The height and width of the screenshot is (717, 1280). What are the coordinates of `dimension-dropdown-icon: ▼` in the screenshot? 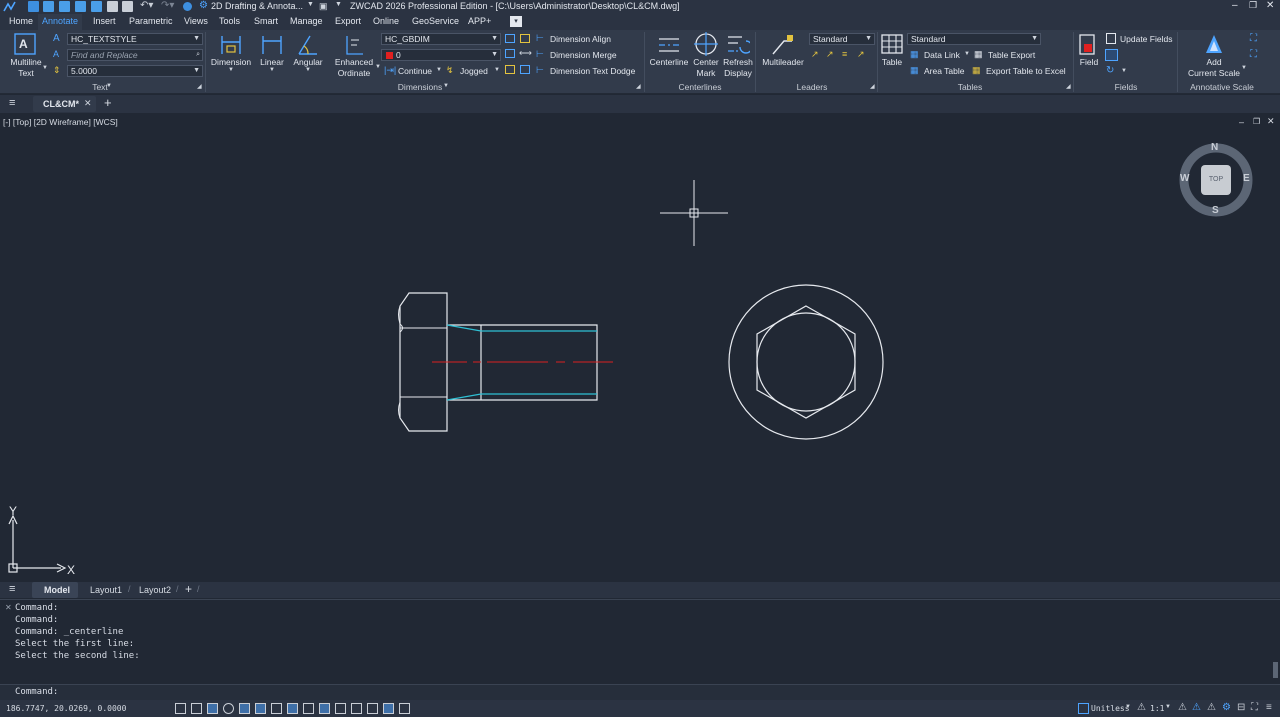 It's located at (231, 70).